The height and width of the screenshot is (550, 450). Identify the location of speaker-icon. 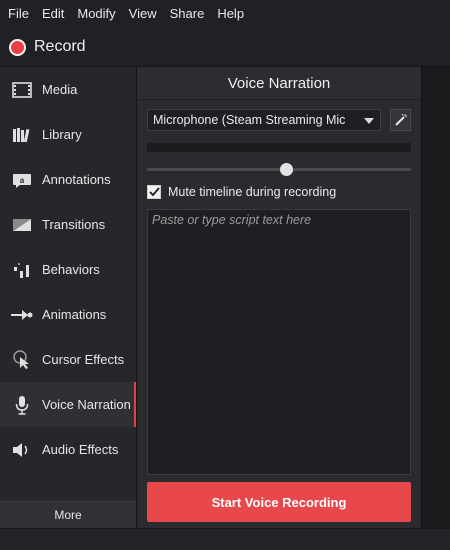
(22, 450).